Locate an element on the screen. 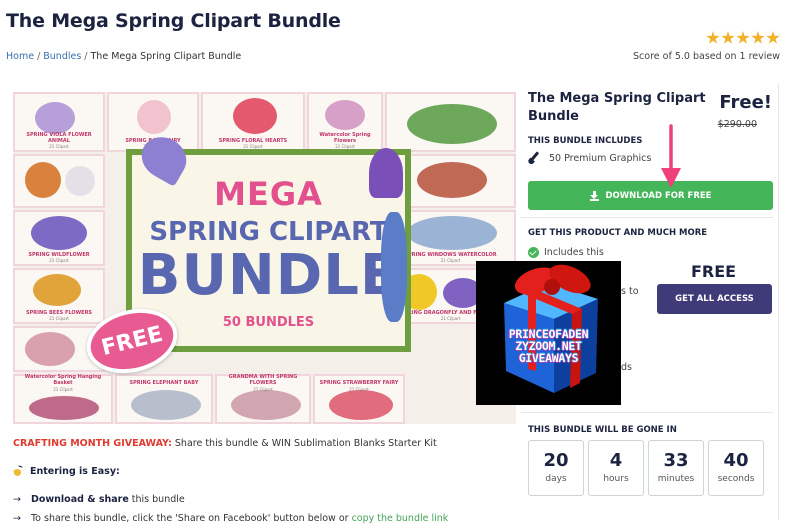  product-price: Free! is located at coordinates (745, 102).